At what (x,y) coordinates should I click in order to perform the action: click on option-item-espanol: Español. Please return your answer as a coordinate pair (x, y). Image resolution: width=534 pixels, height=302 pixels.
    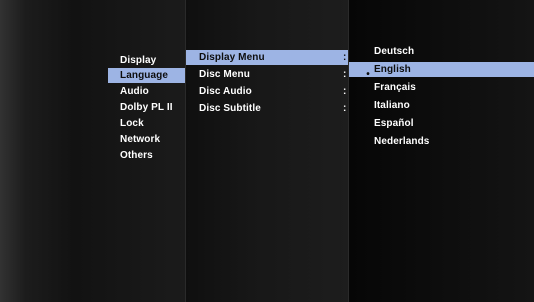
    Looking at the image, I should click on (394, 123).